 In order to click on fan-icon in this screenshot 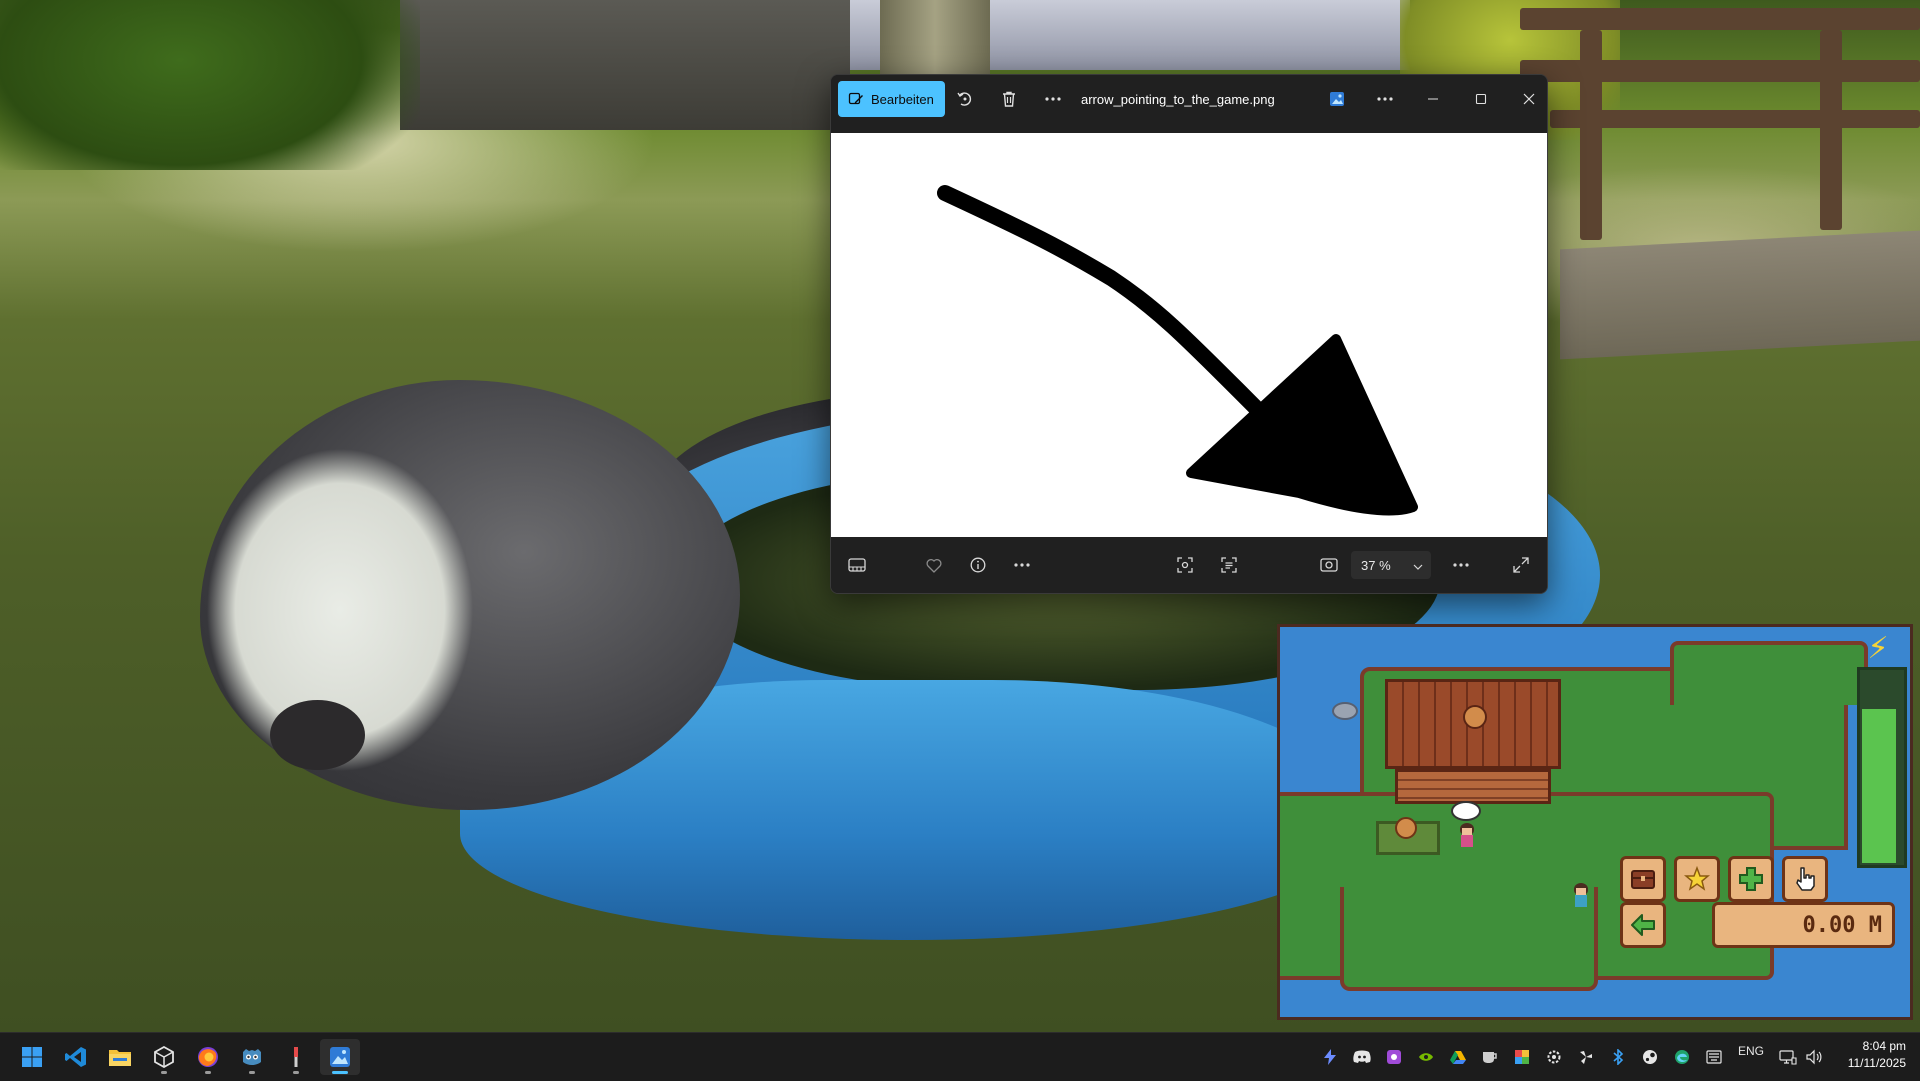, I will do `click(1586, 1057)`.